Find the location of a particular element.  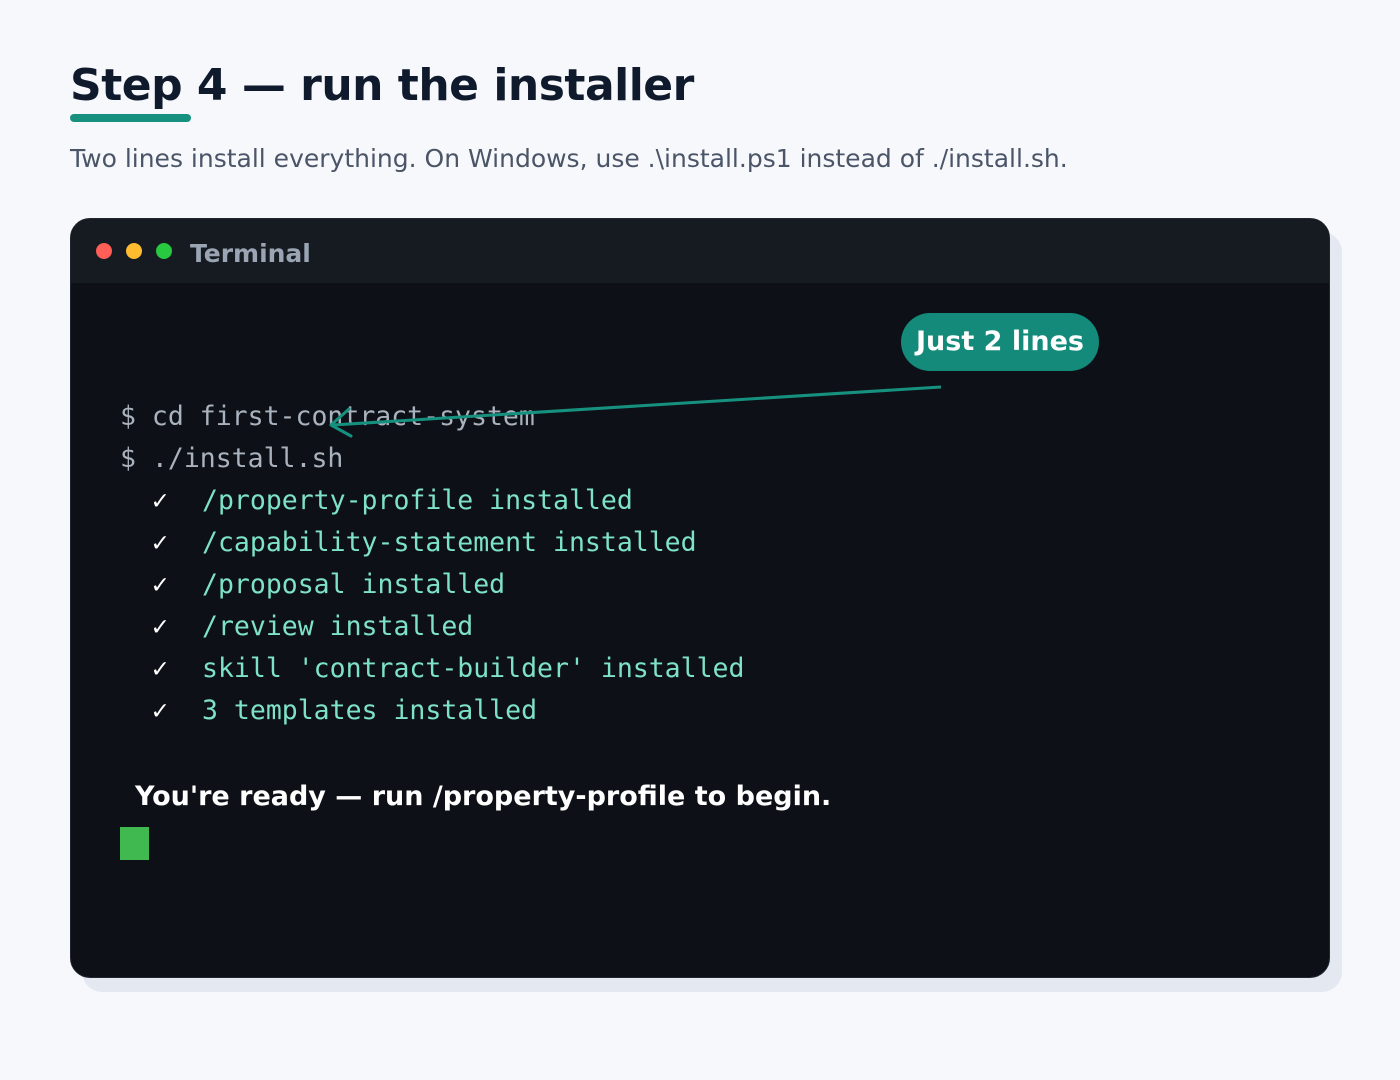

output-line: ✓ /capability-statement installed is located at coordinates (408, 543).